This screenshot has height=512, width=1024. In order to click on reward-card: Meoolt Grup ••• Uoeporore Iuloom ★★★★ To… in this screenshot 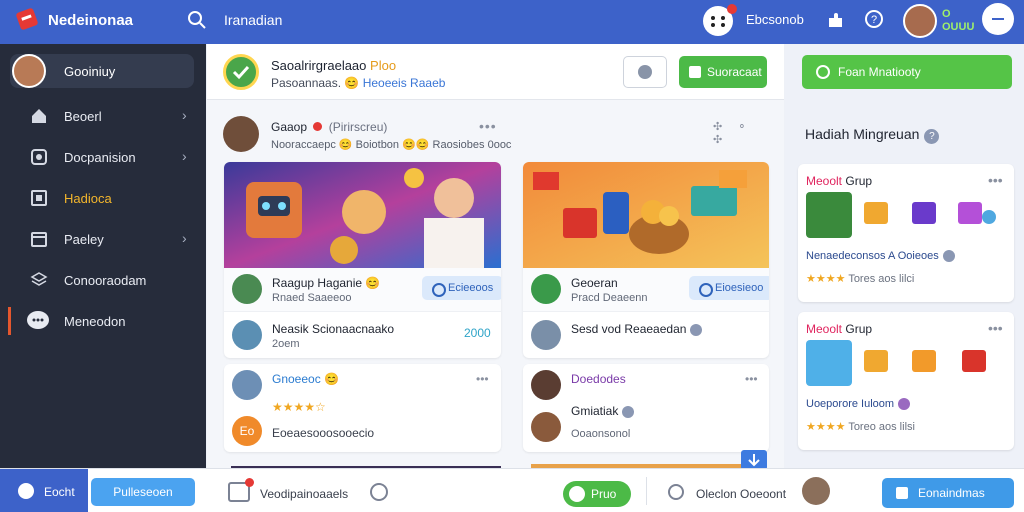, I will do `click(906, 381)`.